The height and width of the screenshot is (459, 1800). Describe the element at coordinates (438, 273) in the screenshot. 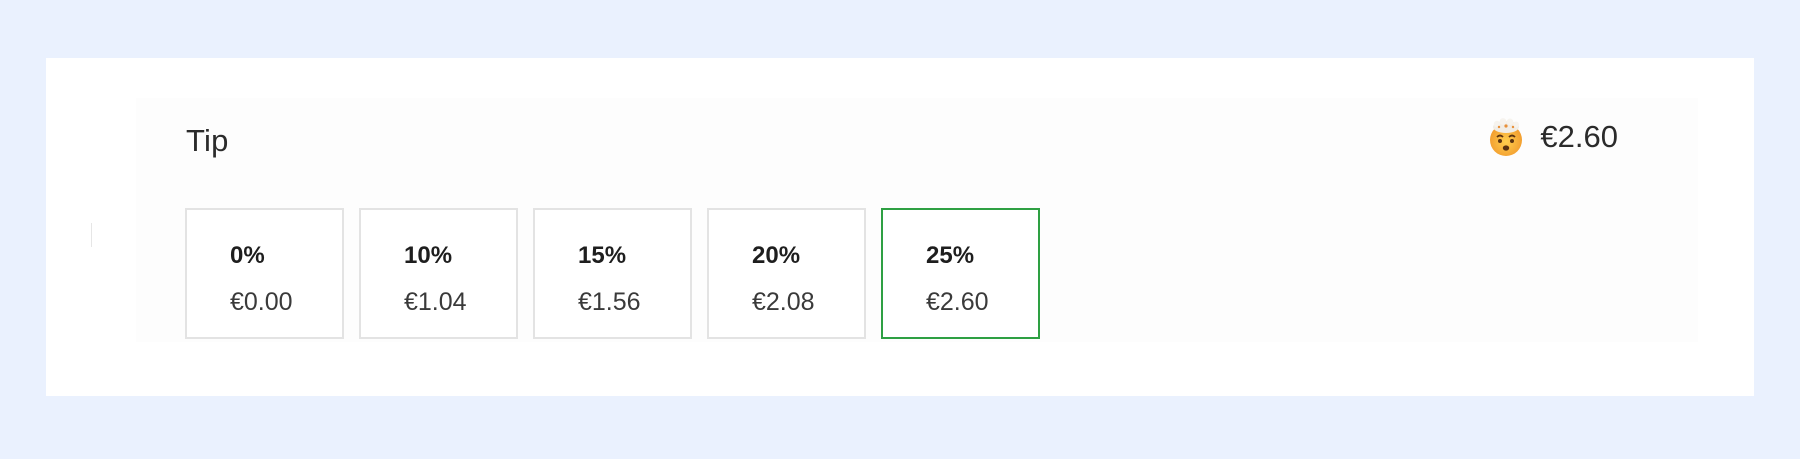

I see `tip-option-10: 10% €1.04` at that location.